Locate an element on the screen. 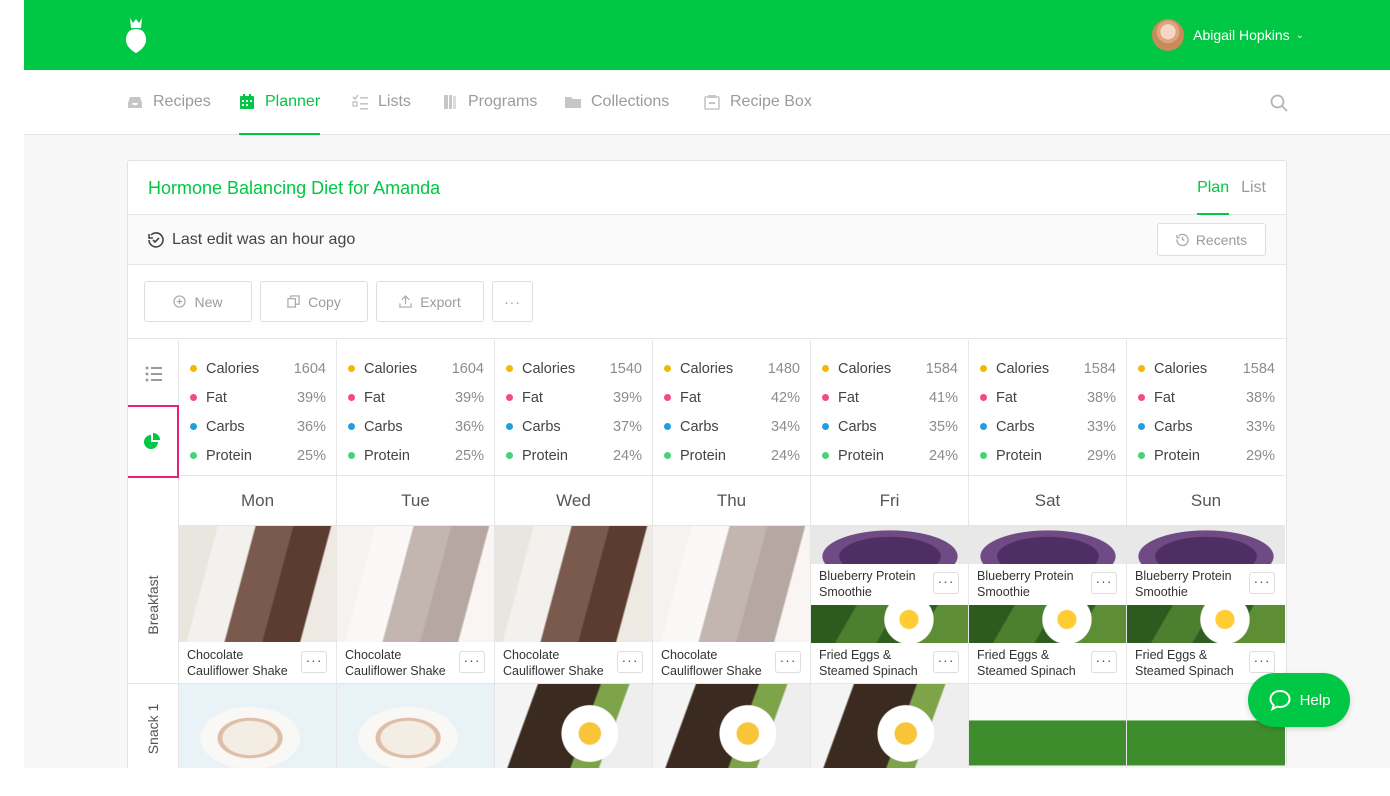 This screenshot has height=796, width=1390. recipe-title: Chocolate Cauliflower Shake is located at coordinates (237, 663).